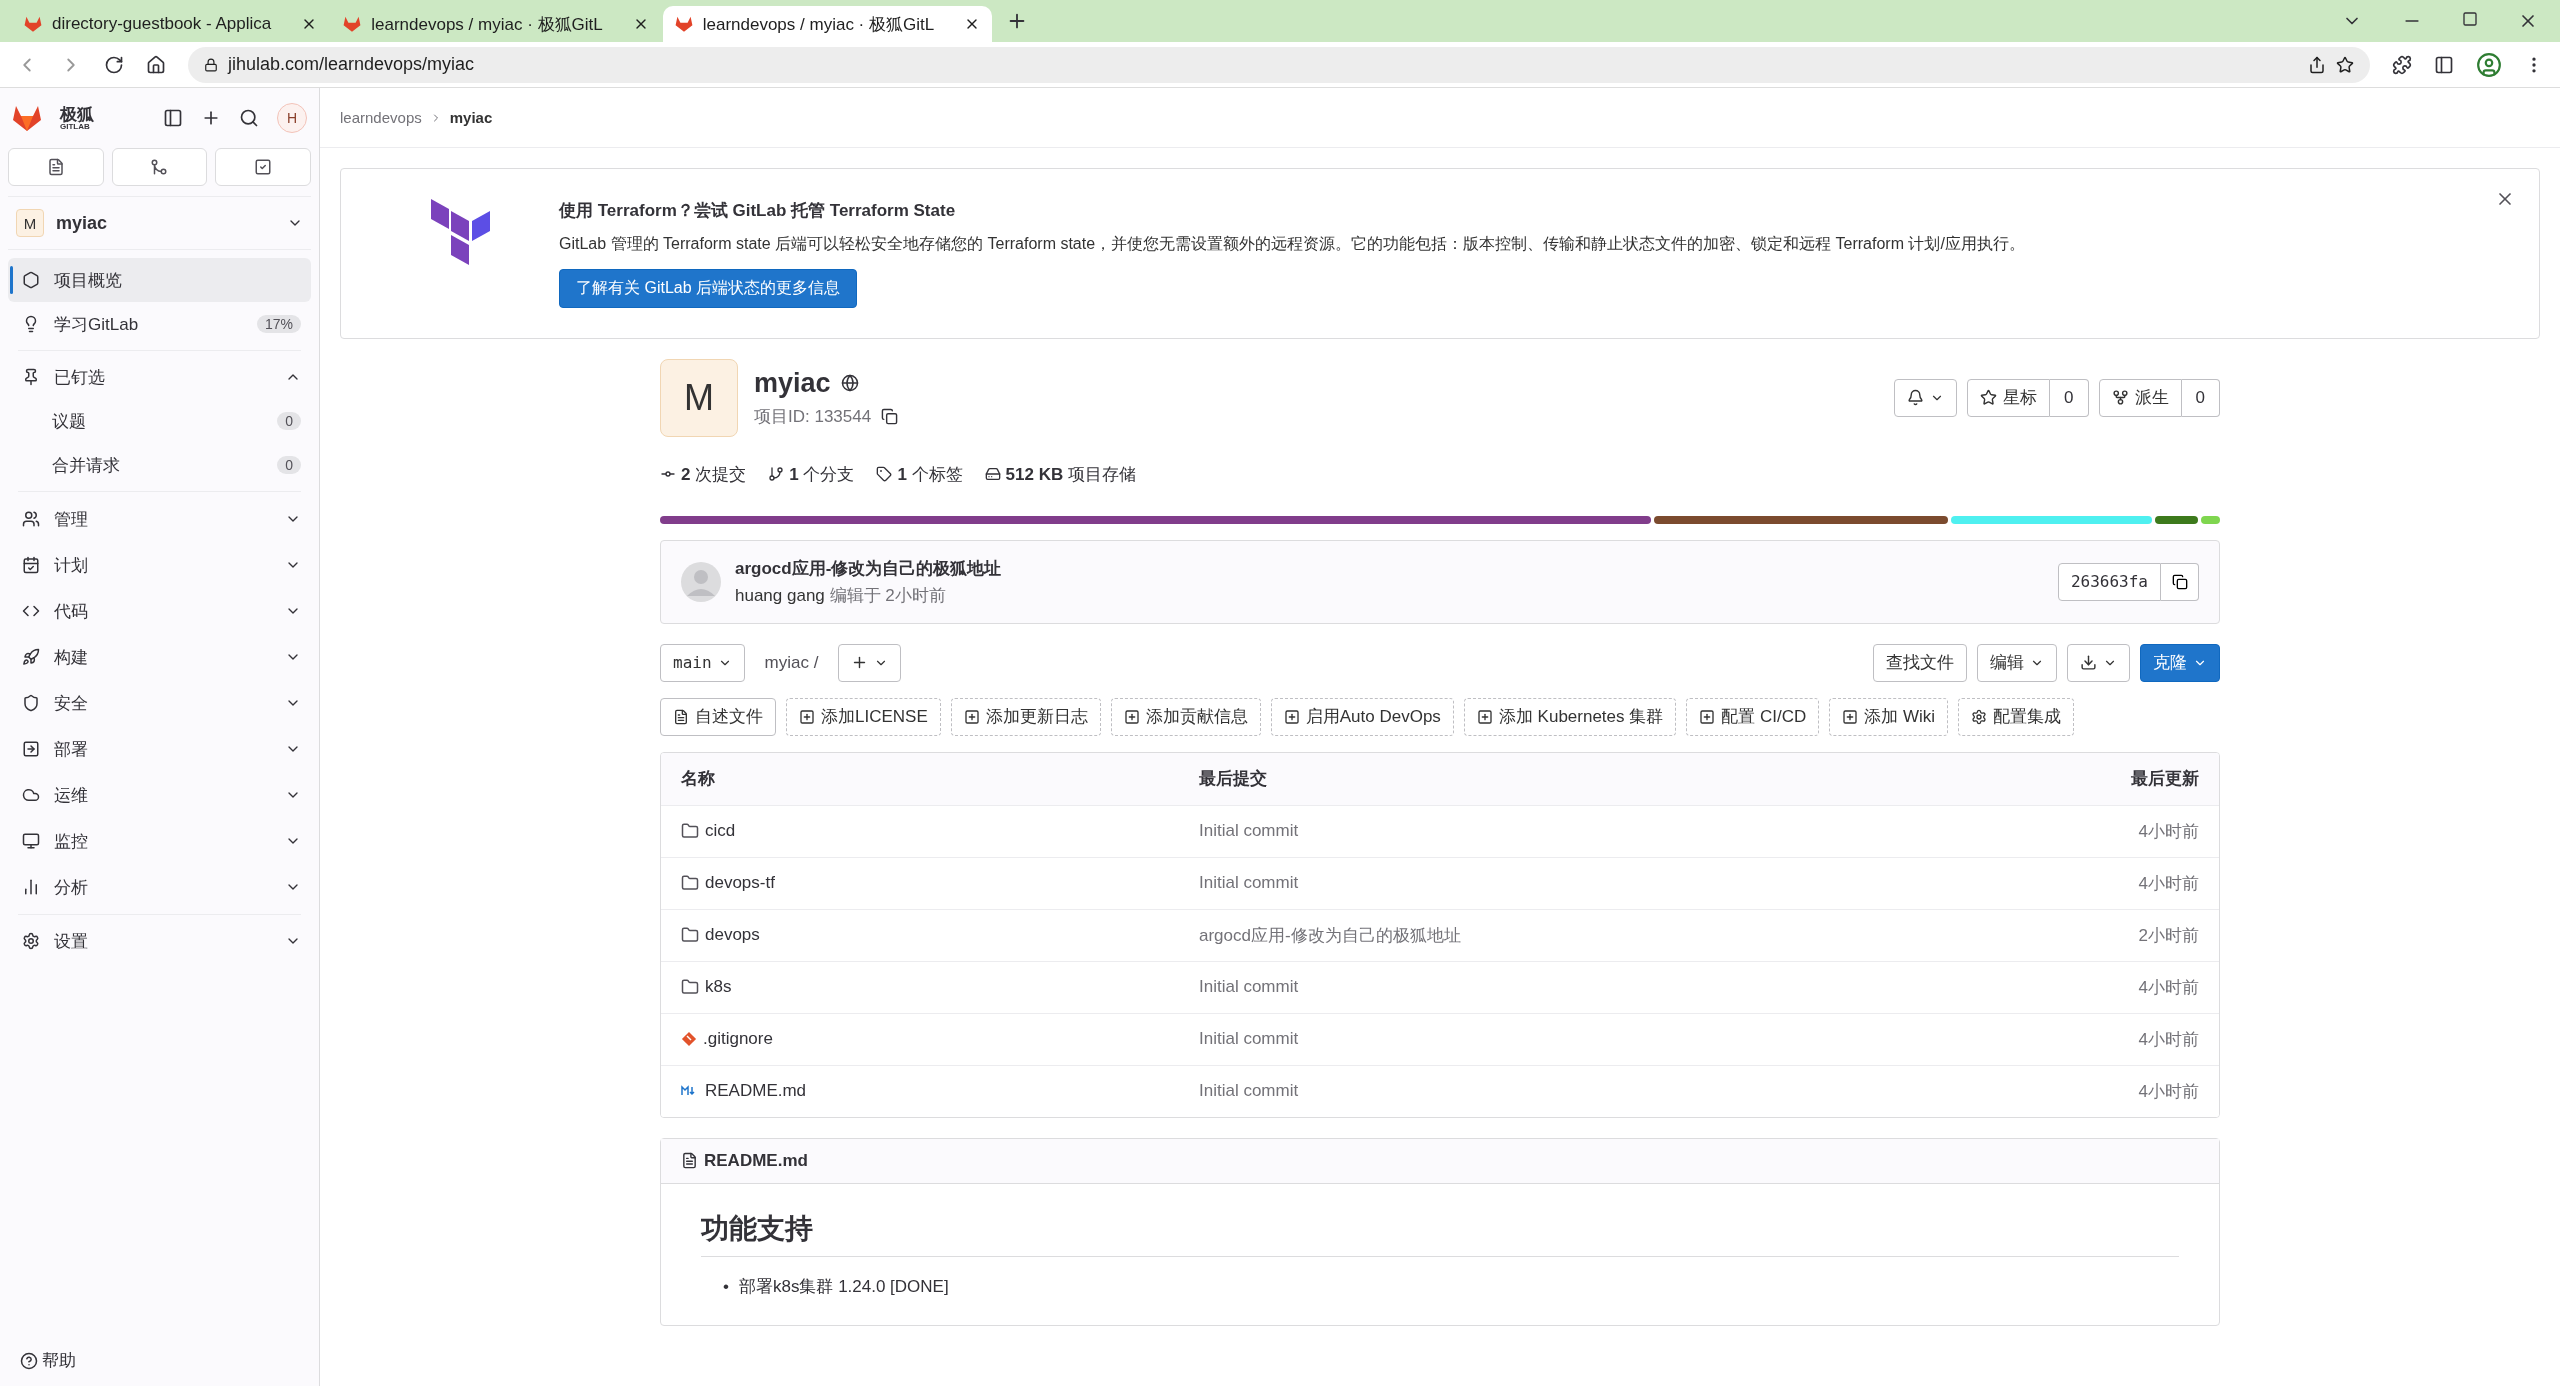 This screenshot has height=1386, width=2560. What do you see at coordinates (33, 24) in the screenshot?
I see `fox-favicon-icon` at bounding box center [33, 24].